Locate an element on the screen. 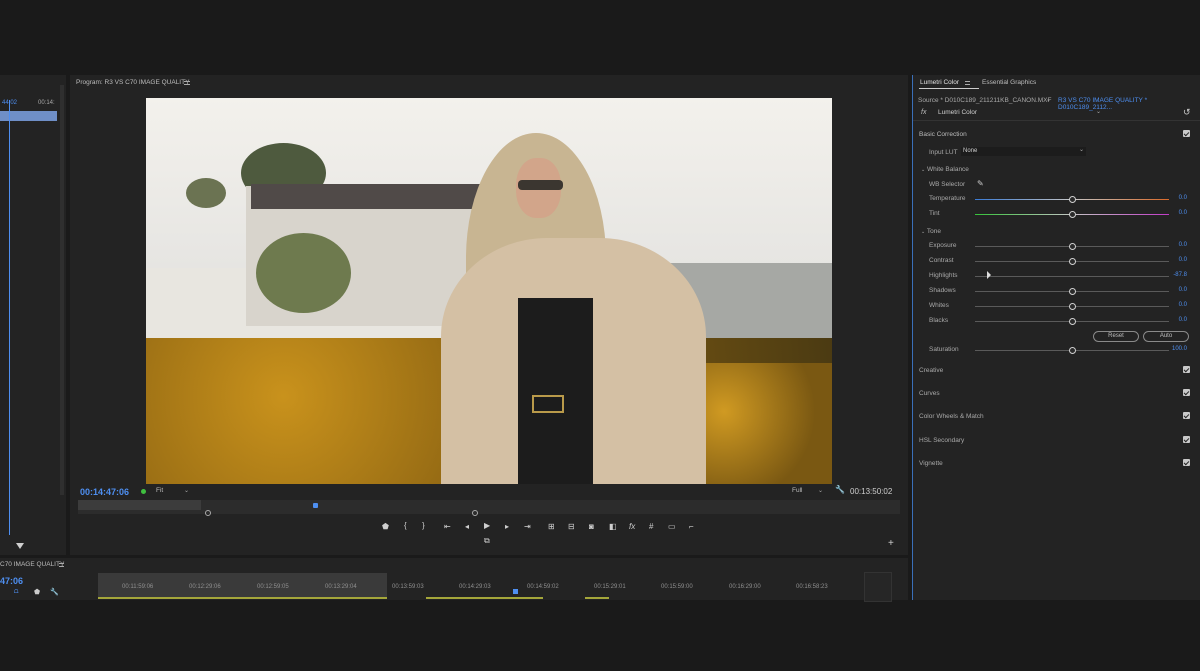  timeline-title: C70 IMAGE QUALITY is located at coordinates (32, 564).